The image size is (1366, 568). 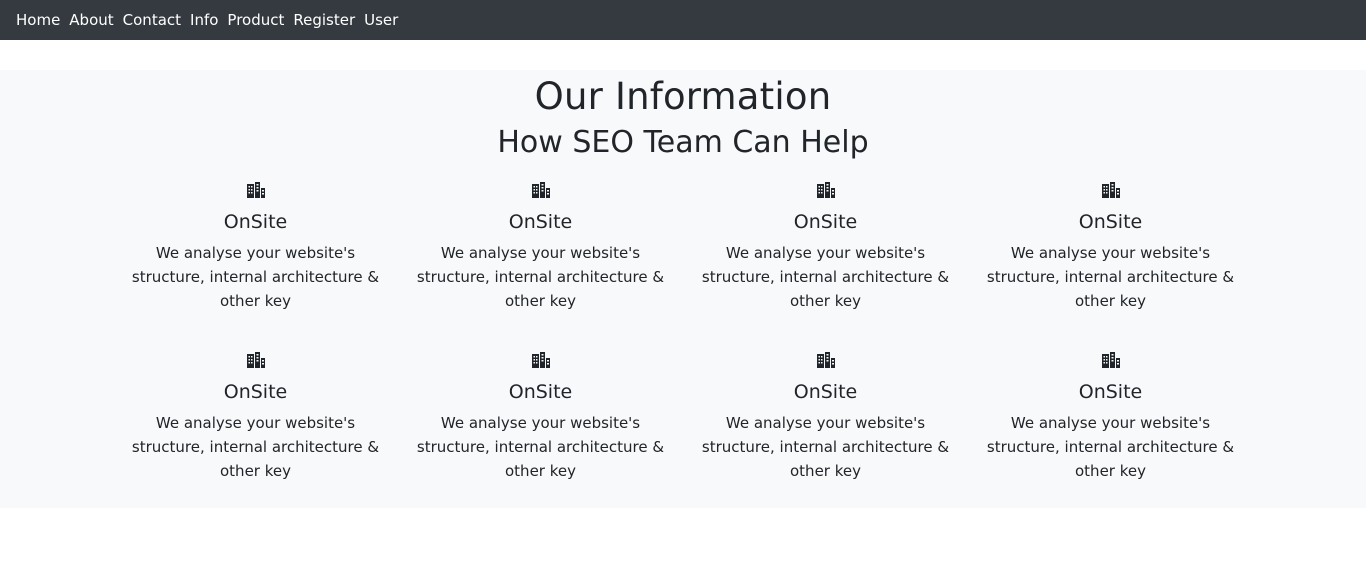 I want to click on nav-link-info: Info, so click(x=204, y=20).